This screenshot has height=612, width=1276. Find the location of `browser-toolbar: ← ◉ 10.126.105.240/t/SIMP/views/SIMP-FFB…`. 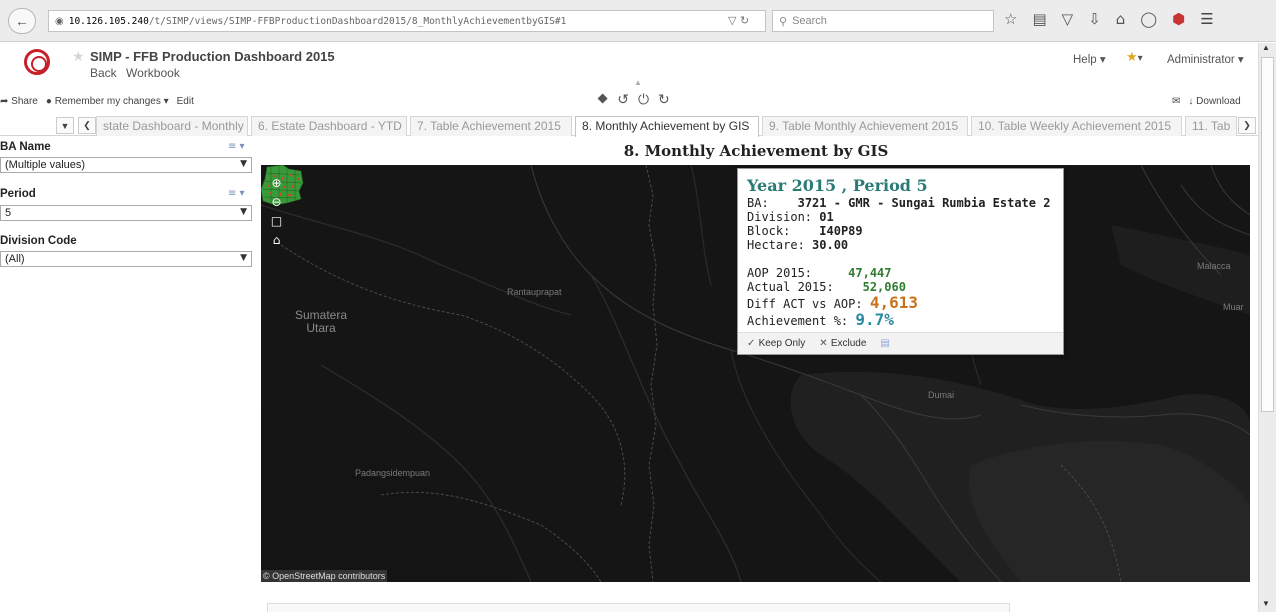

browser-toolbar: ← ◉ 10.126.105.240/t/SIMP/views/SIMP-FFB… is located at coordinates (638, 21).